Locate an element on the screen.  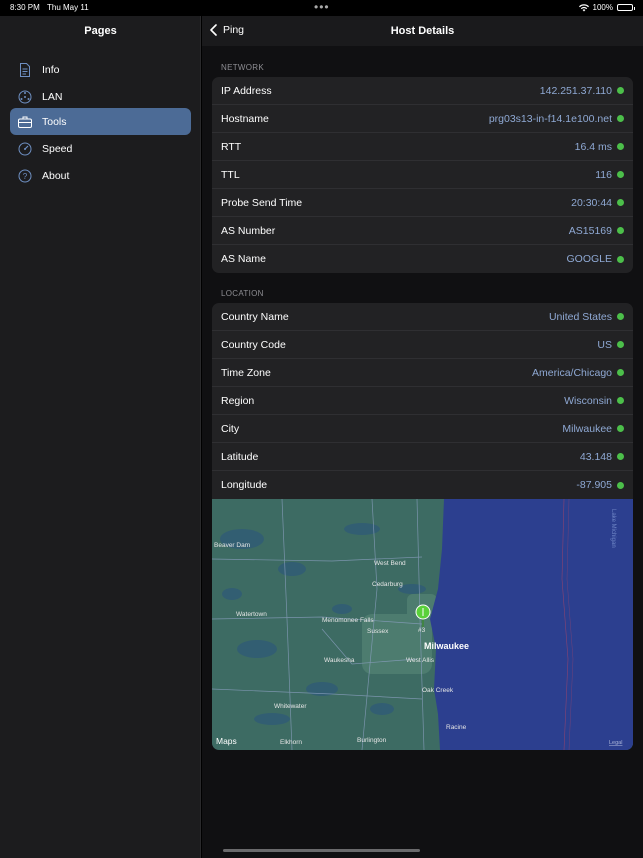
question-icon: ? is located at coordinates (25, 176).